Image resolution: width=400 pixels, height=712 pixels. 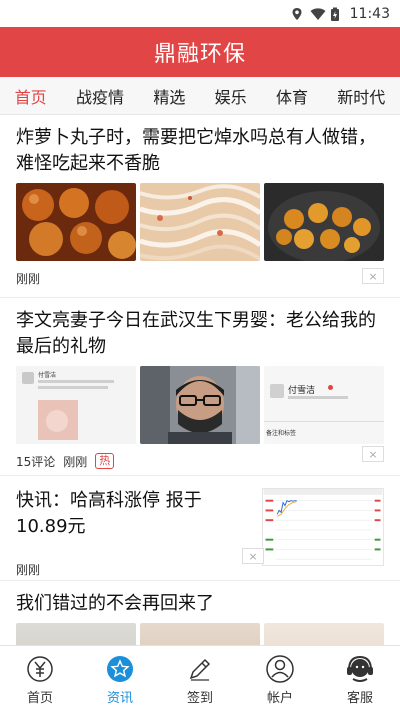 I want to click on nav-support: 客服, so click(x=360, y=680).